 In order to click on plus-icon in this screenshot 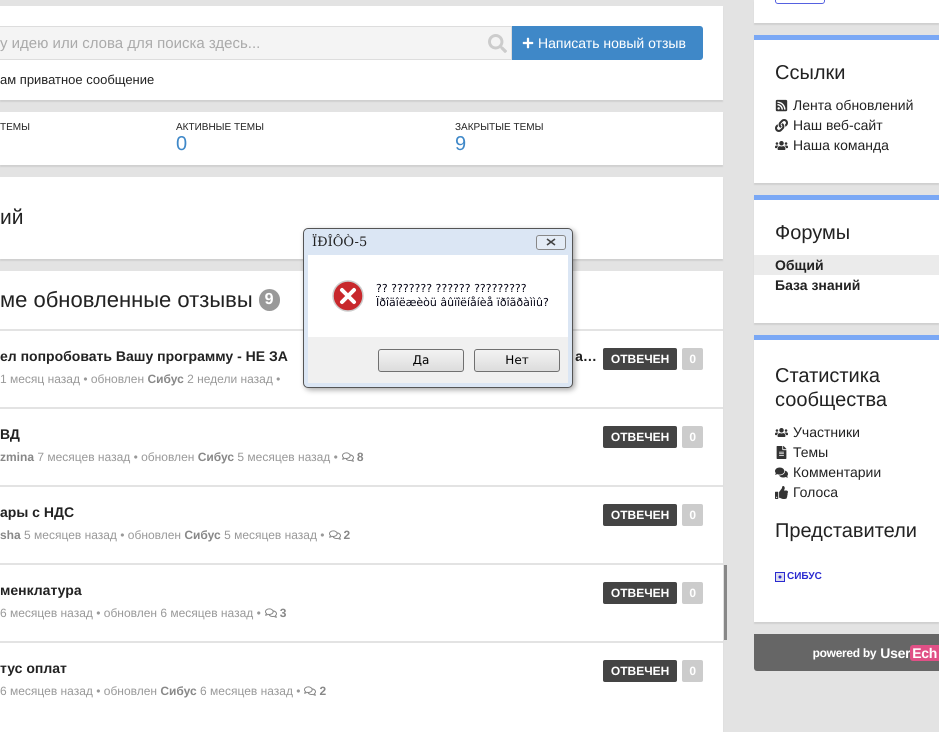, I will do `click(528, 43)`.